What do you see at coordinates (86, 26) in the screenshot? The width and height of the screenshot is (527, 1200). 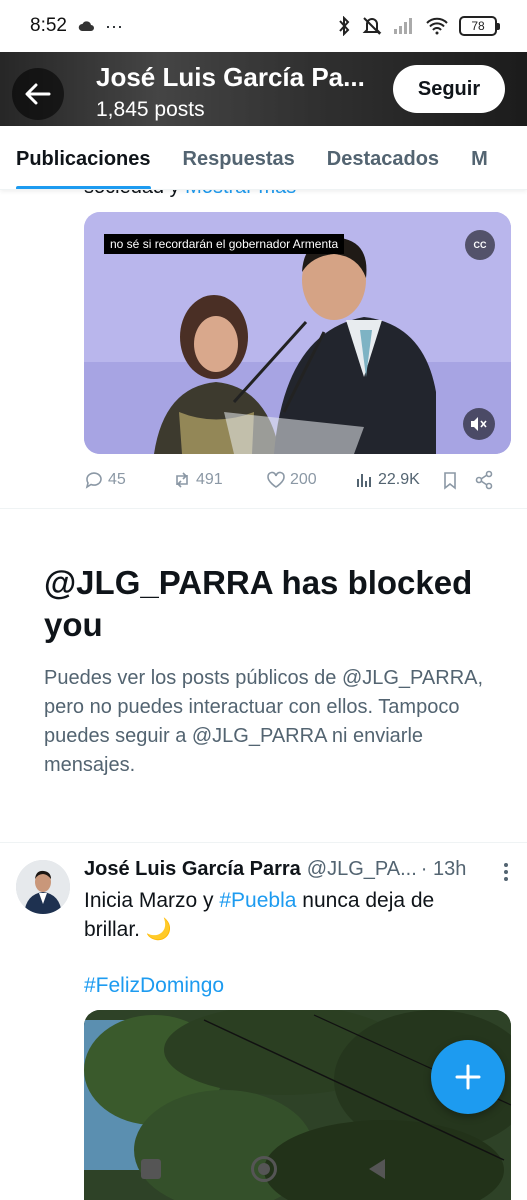 I see `cloud-icon` at bounding box center [86, 26].